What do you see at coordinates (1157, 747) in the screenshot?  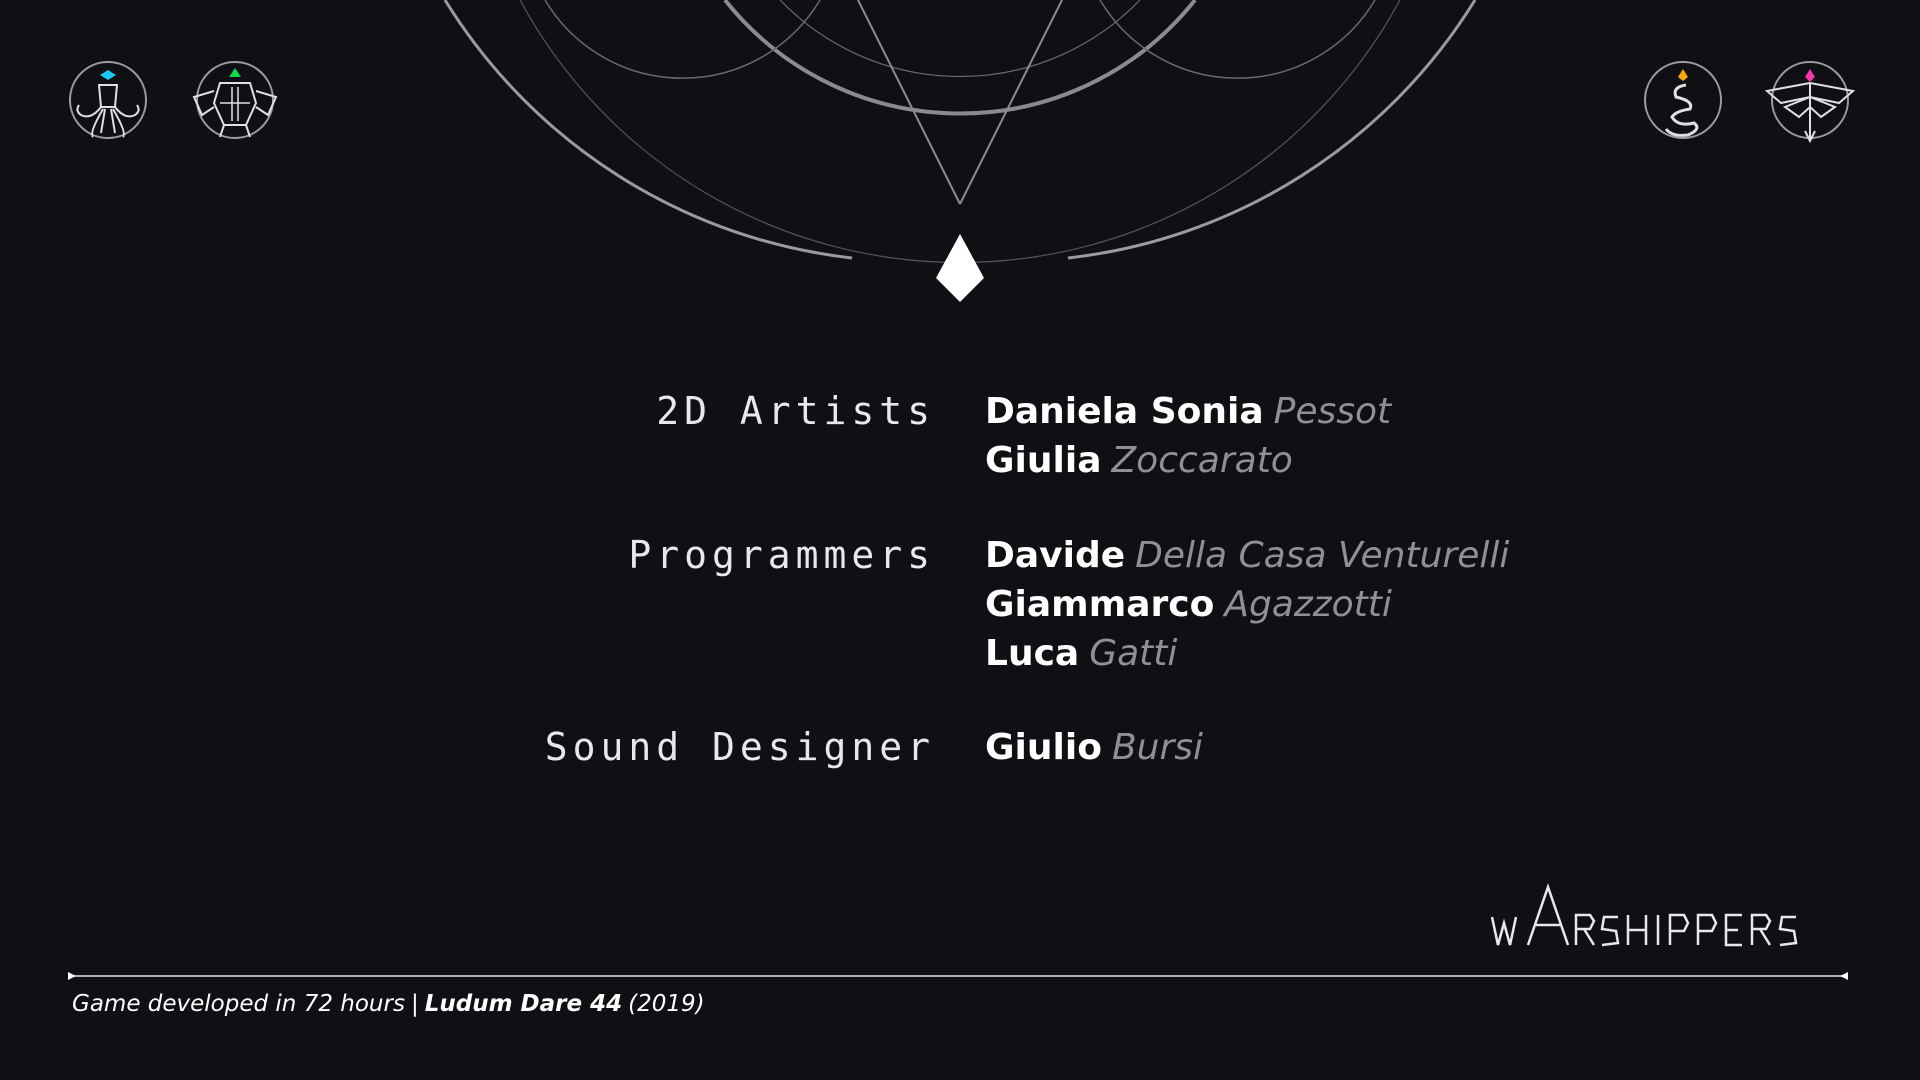 I see `last-name: Bursi` at bounding box center [1157, 747].